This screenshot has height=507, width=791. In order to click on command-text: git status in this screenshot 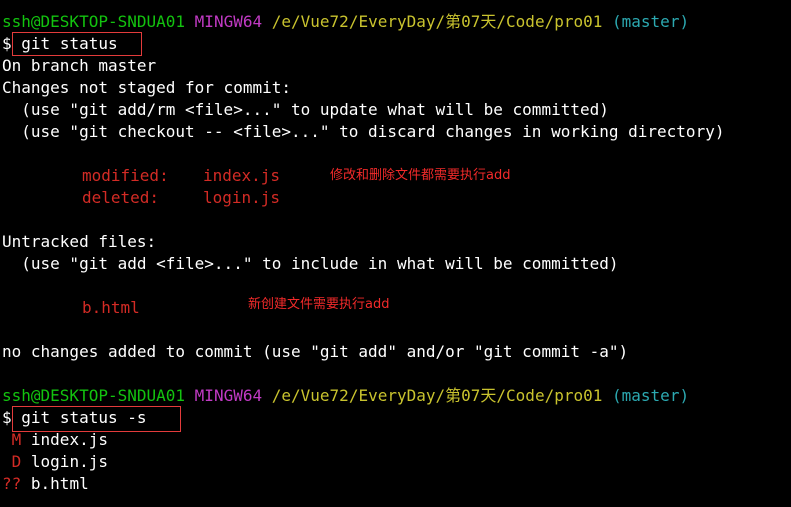, I will do `click(69, 43)`.